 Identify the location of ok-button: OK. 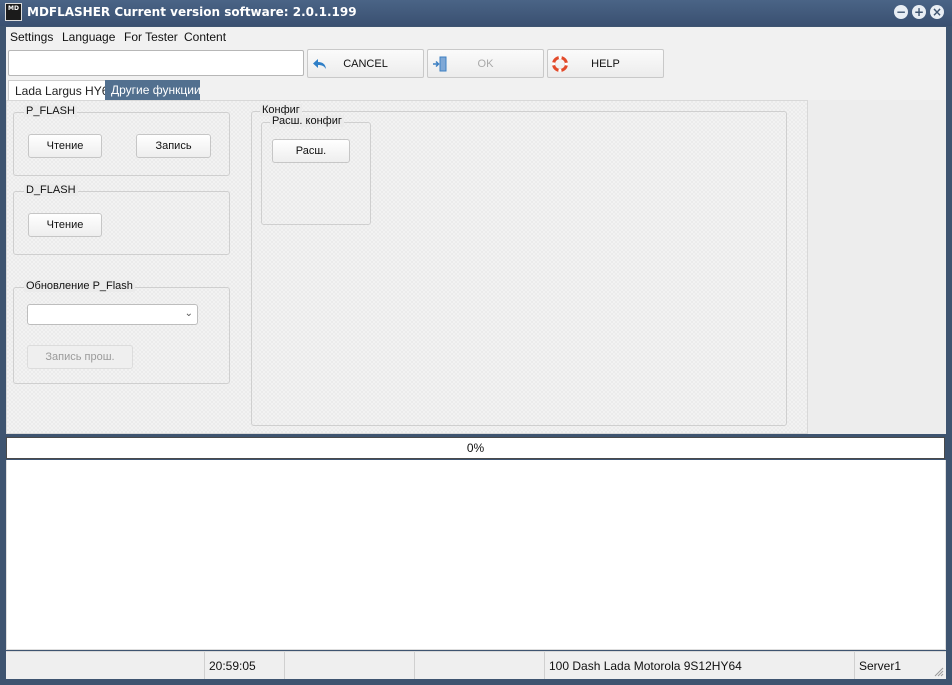
(485, 63).